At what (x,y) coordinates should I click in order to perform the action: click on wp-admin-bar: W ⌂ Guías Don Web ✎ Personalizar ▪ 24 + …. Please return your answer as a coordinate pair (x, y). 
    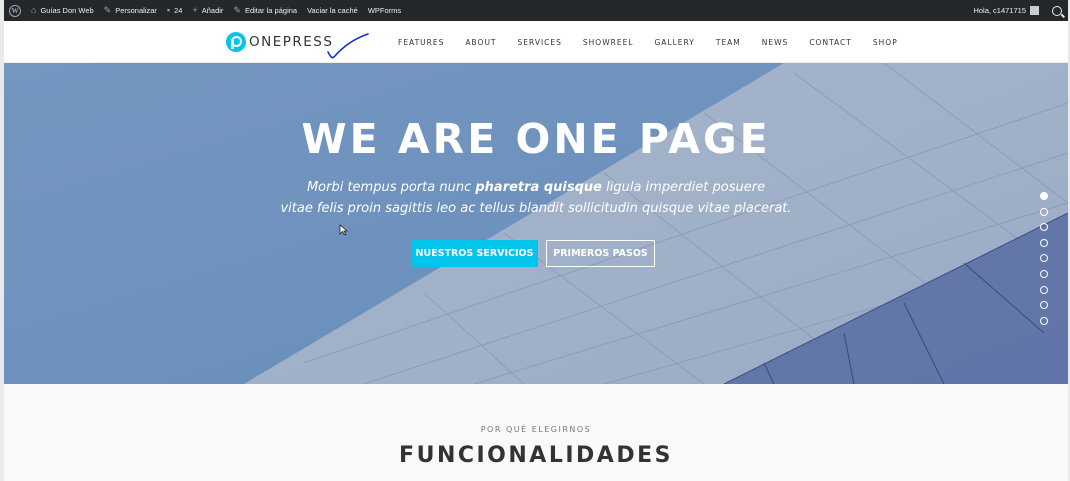
    Looking at the image, I should click on (536, 10).